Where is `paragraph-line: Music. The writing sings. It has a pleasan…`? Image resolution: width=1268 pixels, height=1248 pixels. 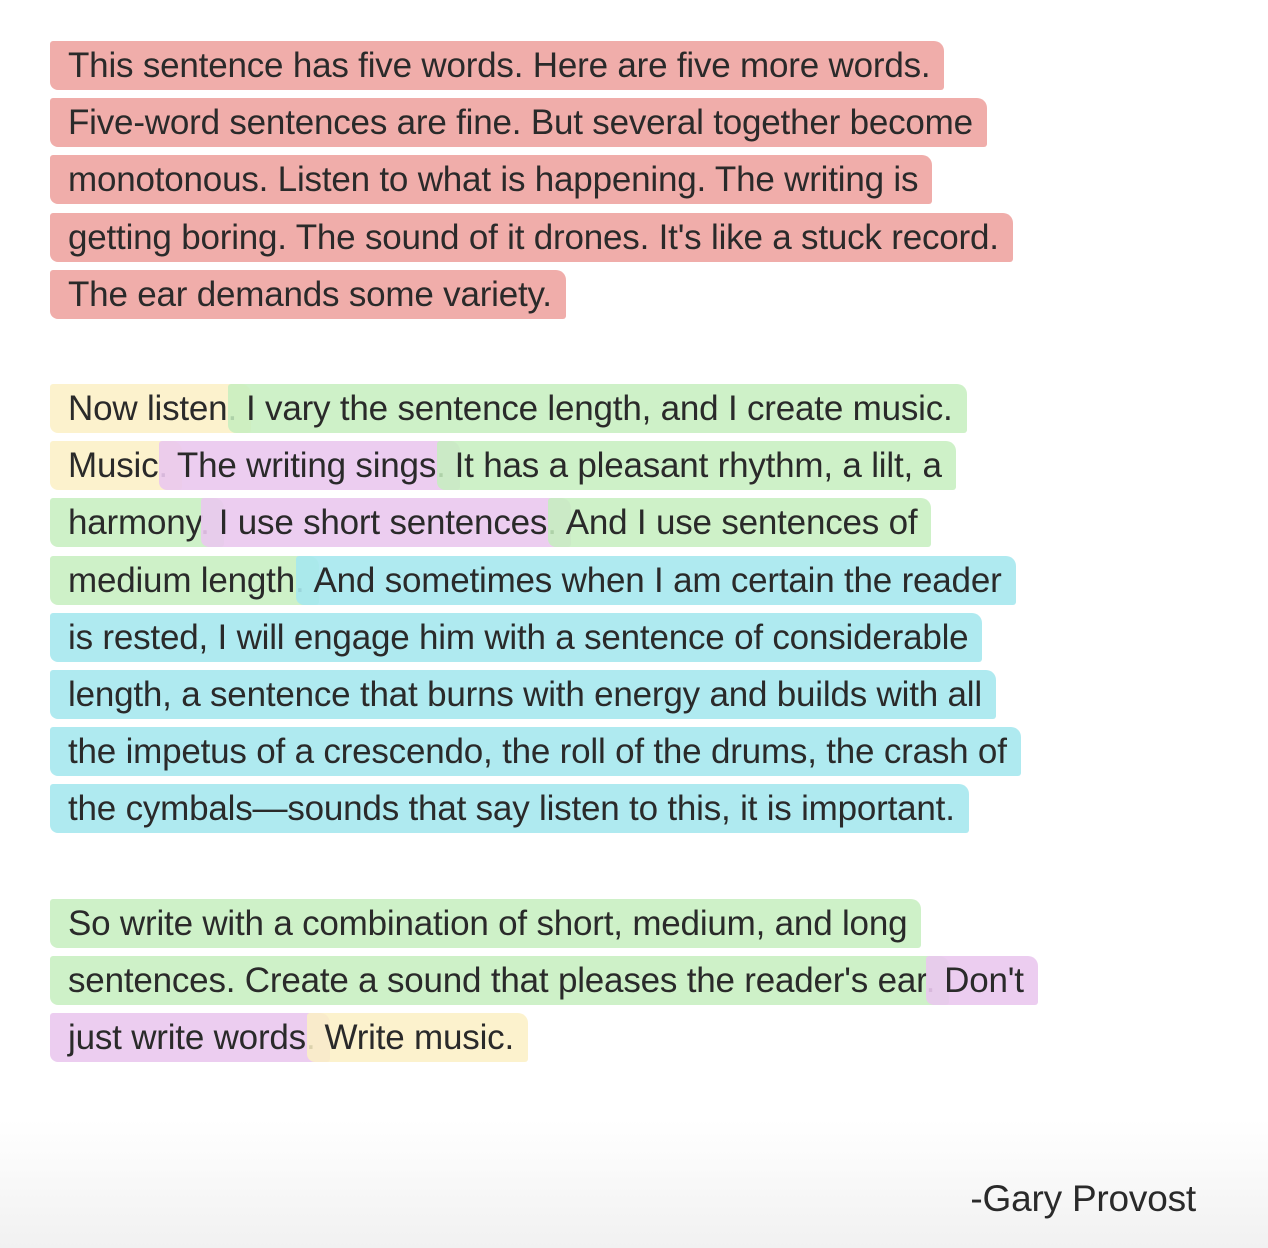
paragraph-line: Music. The writing sings. It has a pleasan… is located at coordinates (634, 465).